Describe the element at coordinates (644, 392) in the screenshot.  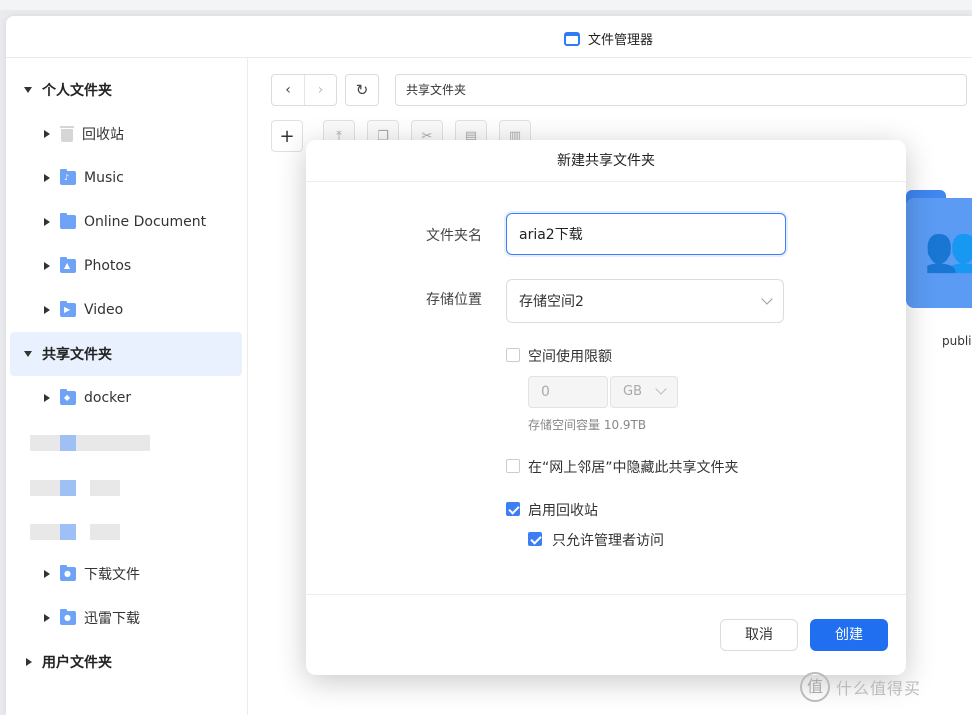
I see `quota-unit-select: GB` at that location.